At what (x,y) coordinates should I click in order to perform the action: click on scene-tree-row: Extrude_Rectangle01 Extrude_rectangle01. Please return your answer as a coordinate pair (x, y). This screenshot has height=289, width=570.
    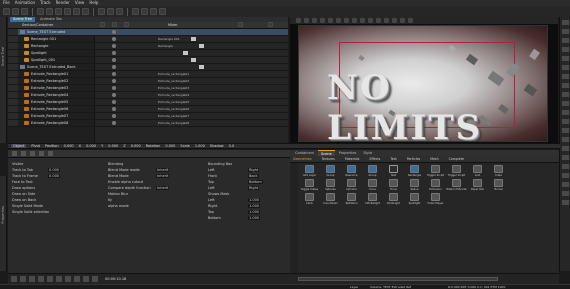
    Looking at the image, I should click on (148, 74).